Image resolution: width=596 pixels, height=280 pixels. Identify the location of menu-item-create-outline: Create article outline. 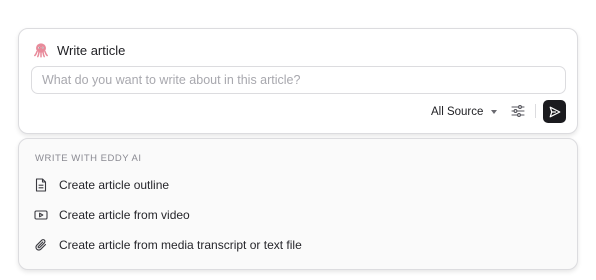
(298, 185).